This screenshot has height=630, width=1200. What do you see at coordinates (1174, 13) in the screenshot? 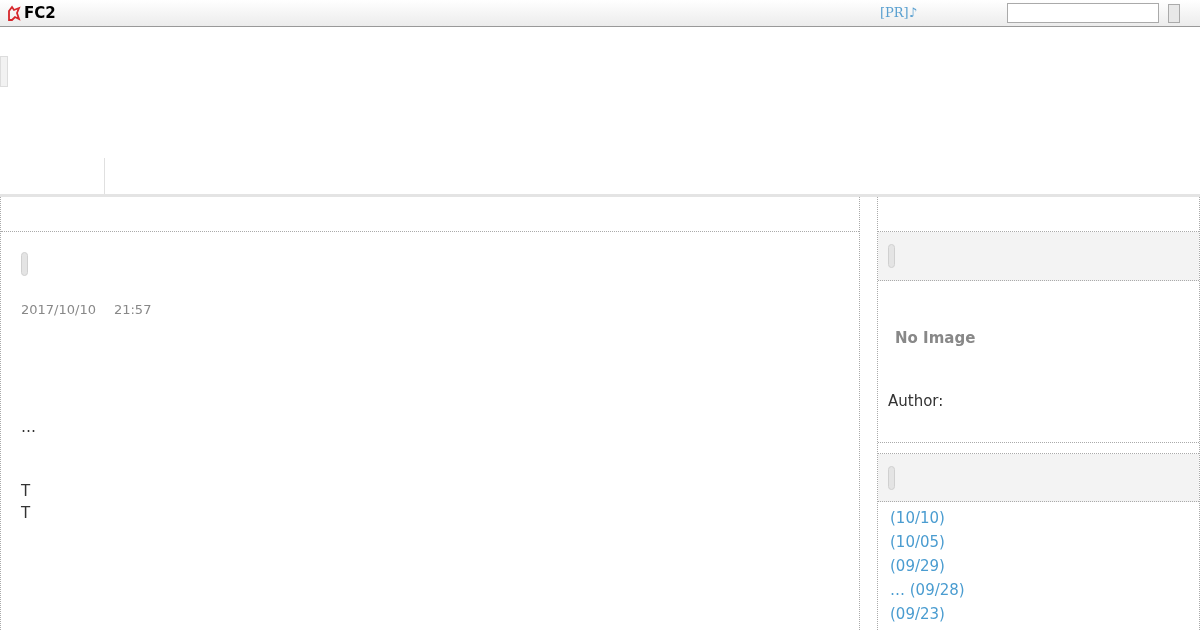
I see `search-button` at bounding box center [1174, 13].